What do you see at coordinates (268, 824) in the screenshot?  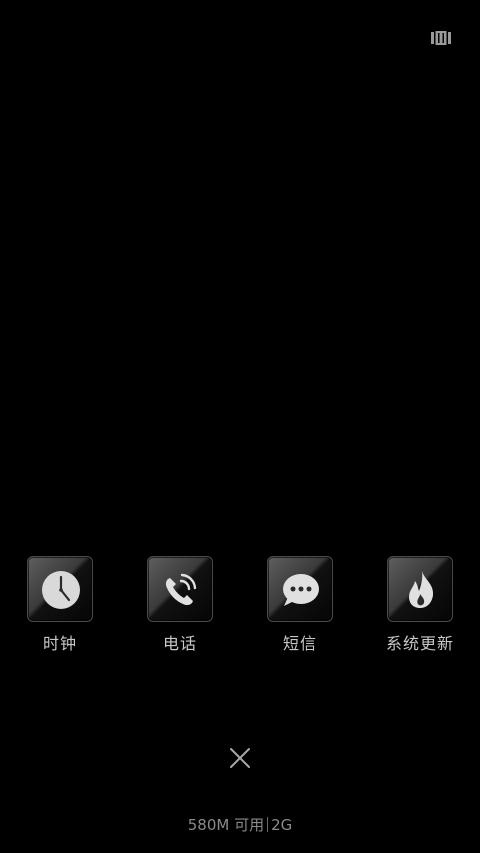 I see `memory-divider` at bounding box center [268, 824].